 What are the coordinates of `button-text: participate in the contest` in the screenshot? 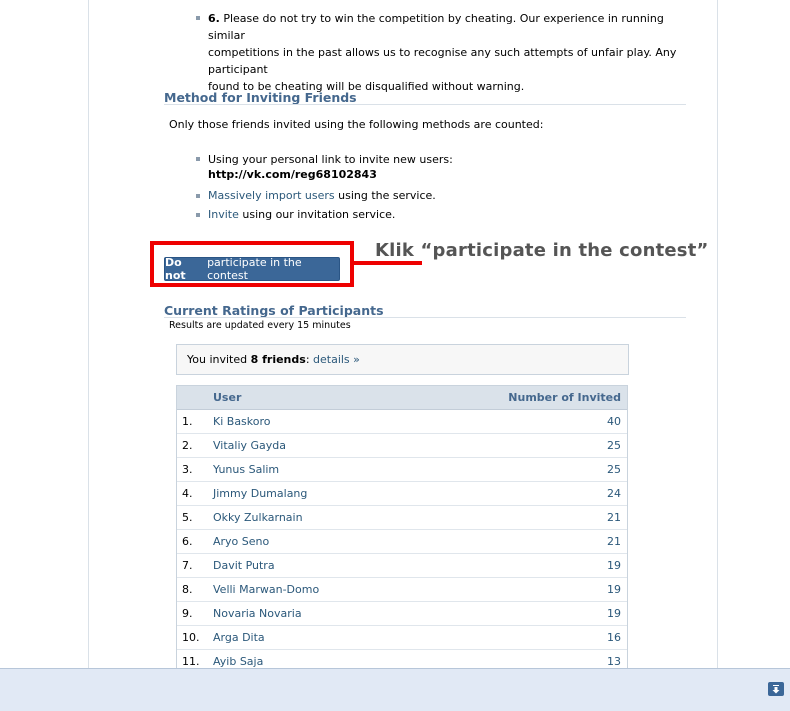 It's located at (254, 269).